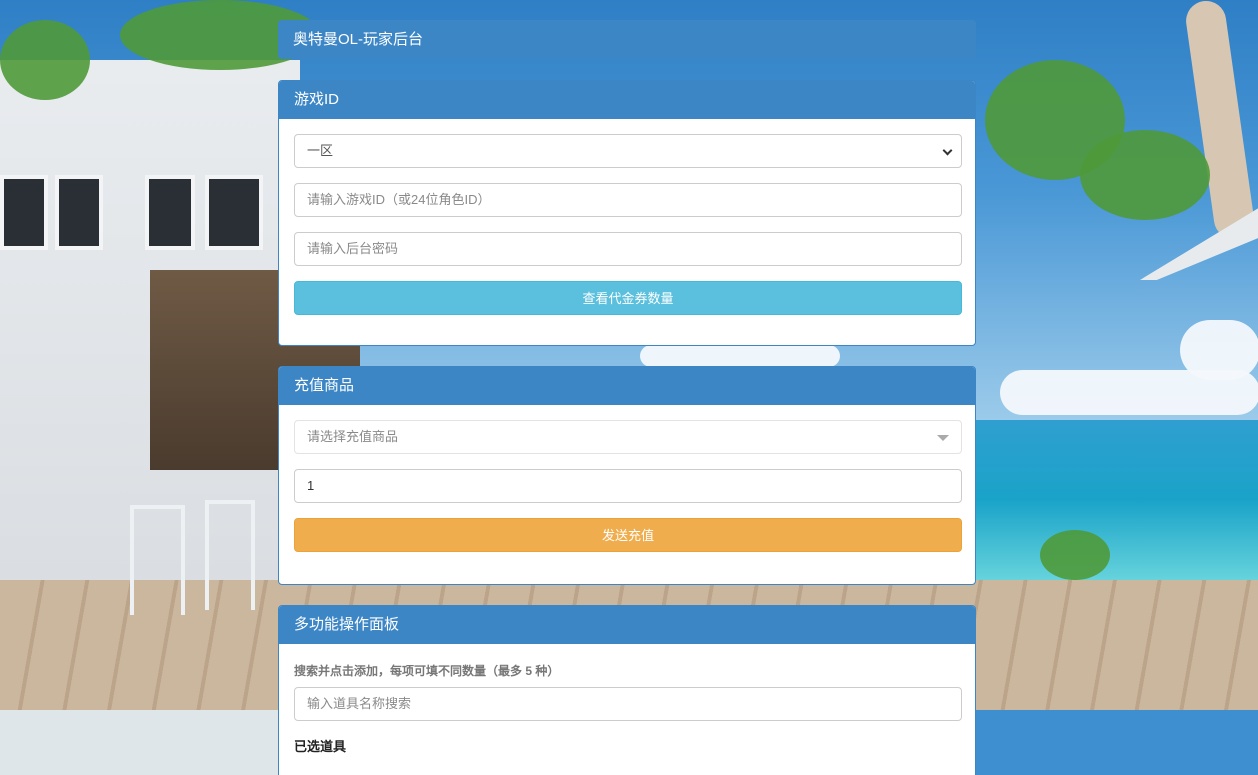  I want to click on game-id-panel-title: 游戏ID, so click(627, 100).